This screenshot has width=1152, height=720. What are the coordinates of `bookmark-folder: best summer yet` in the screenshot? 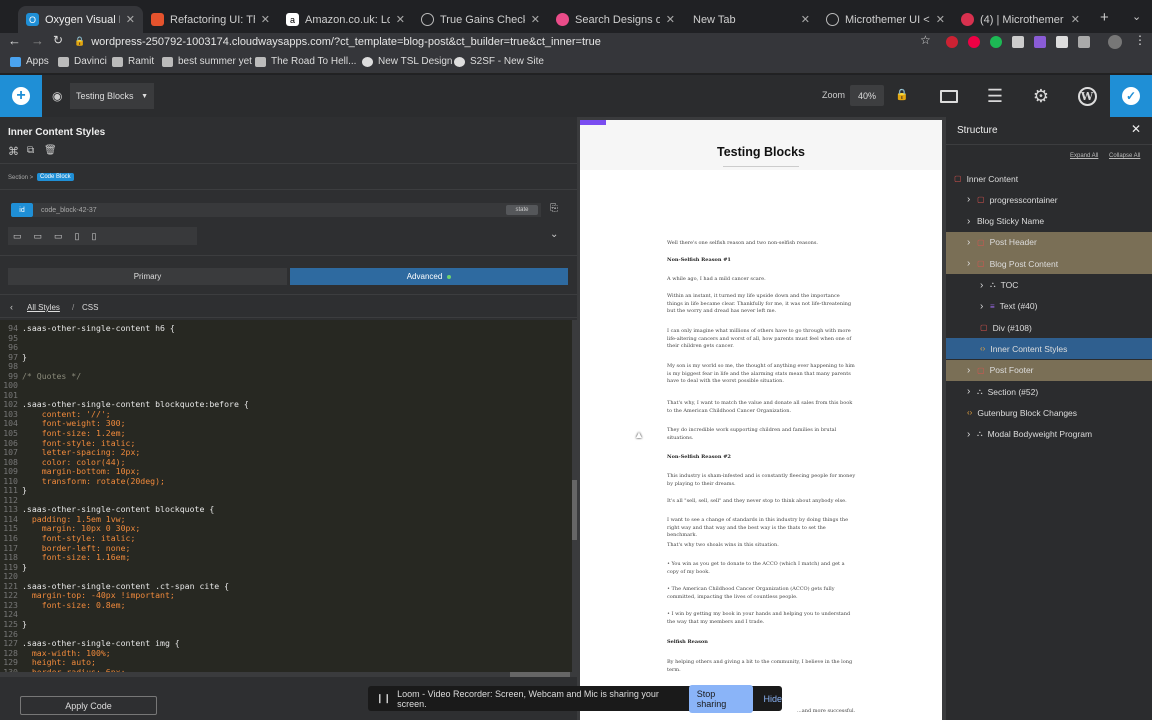 It's located at (207, 61).